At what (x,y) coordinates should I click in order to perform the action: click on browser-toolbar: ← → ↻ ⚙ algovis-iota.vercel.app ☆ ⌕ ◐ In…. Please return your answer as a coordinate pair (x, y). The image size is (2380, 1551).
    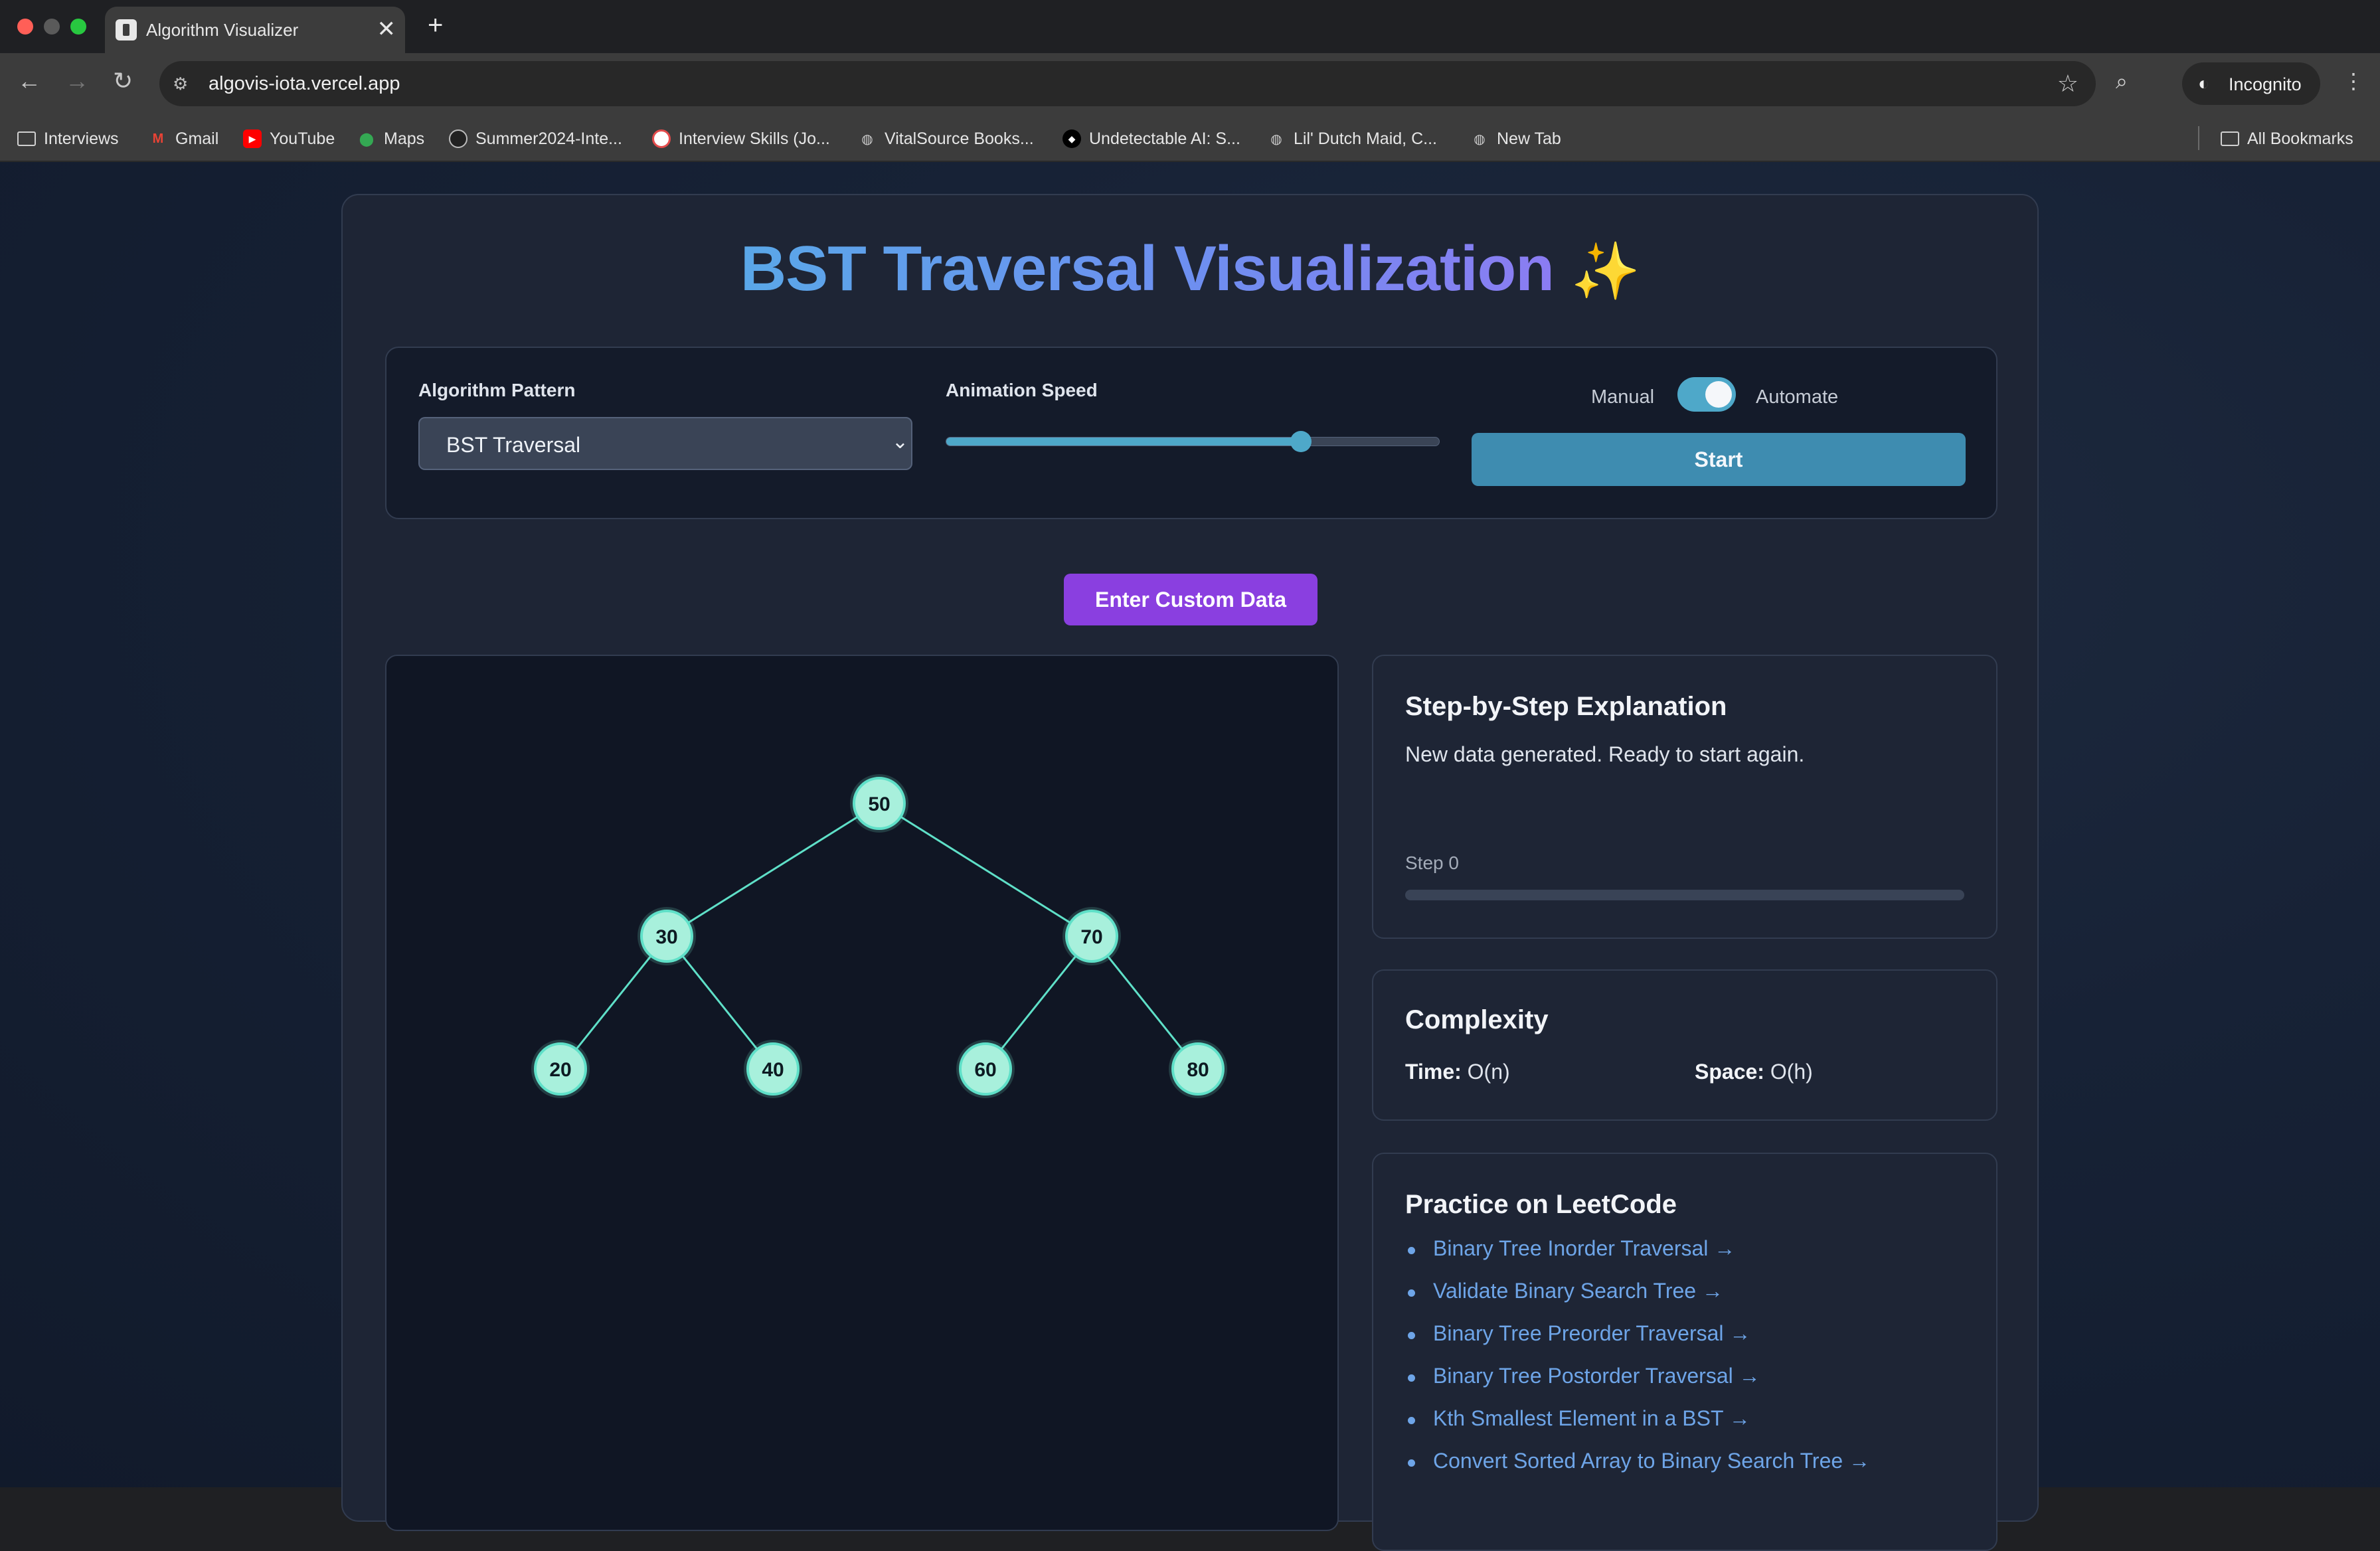
    Looking at the image, I should click on (1190, 84).